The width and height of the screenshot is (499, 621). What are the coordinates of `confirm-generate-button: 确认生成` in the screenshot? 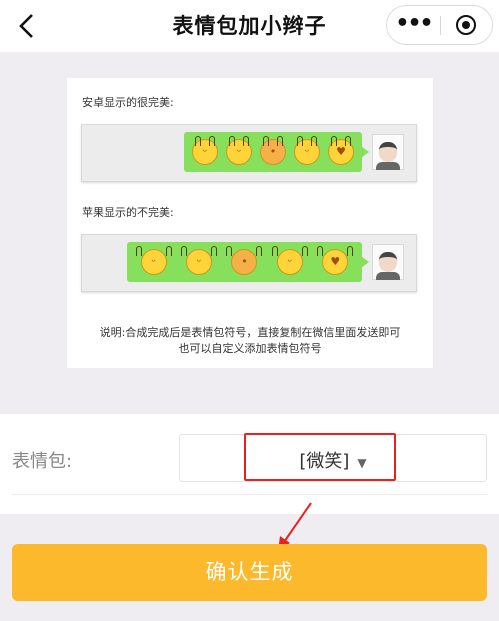 It's located at (249, 572).